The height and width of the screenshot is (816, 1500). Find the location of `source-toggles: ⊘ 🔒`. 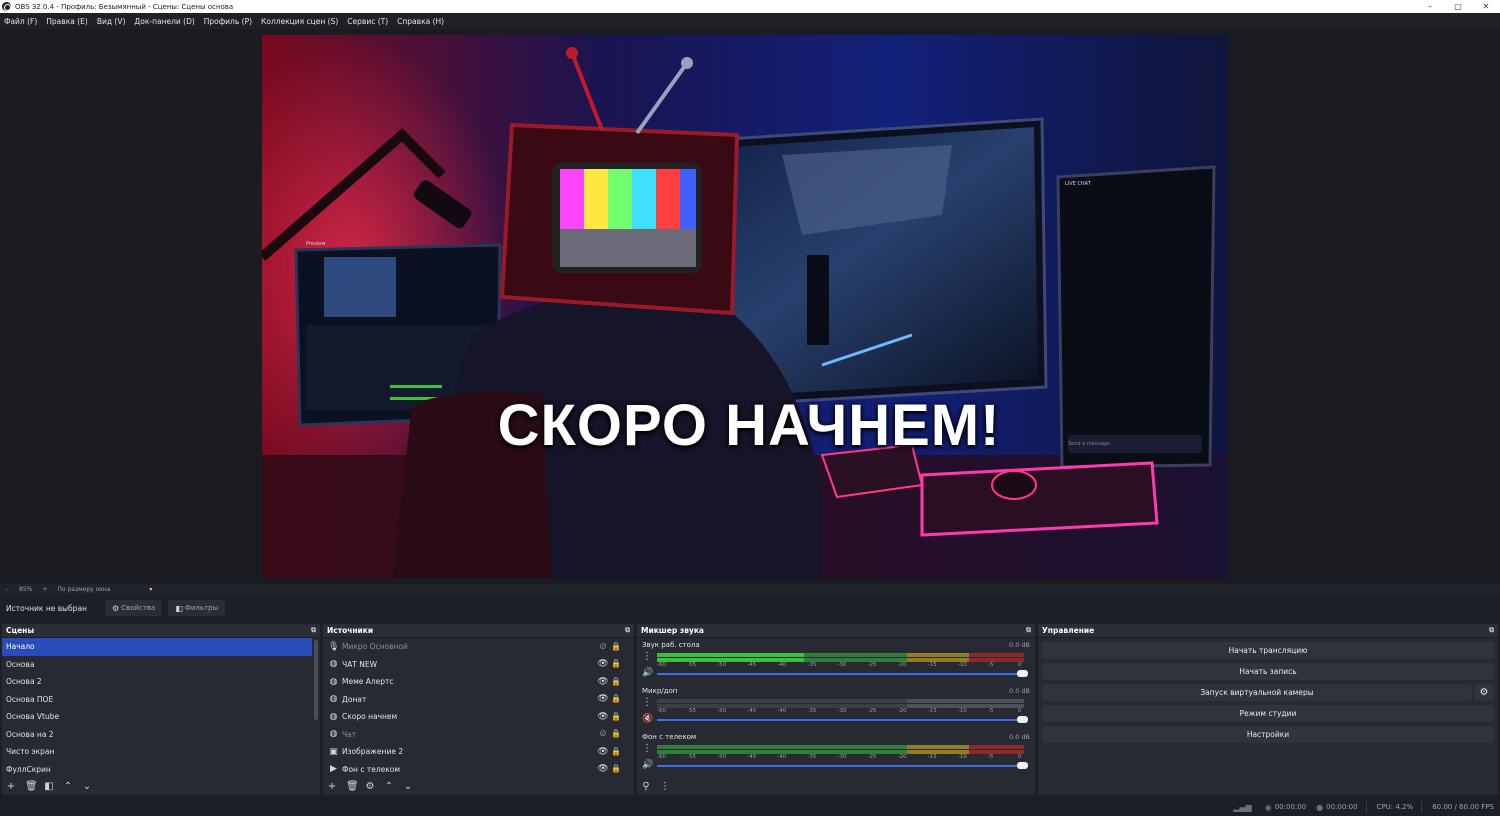

source-toggles: ⊘ 🔒 is located at coordinates (609, 734).